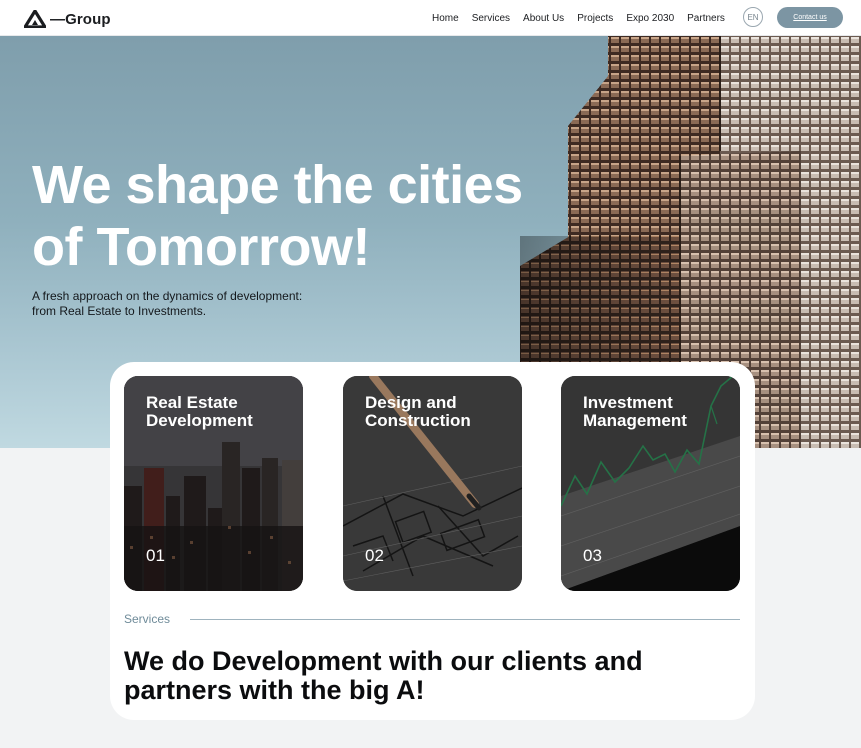 The image size is (861, 748). What do you see at coordinates (706, 18) in the screenshot?
I see `nav-partners: Partners` at bounding box center [706, 18].